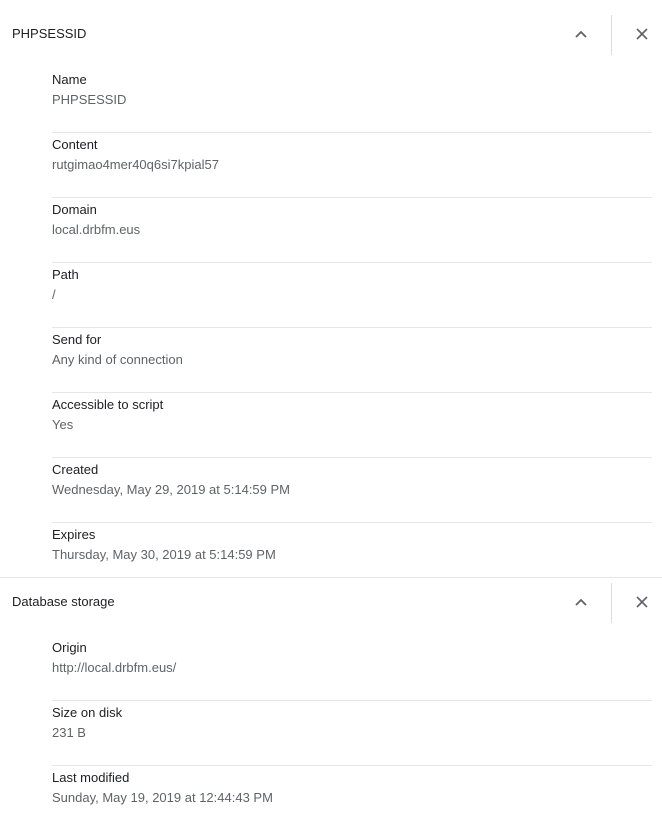 The image size is (662, 831). What do you see at coordinates (352, 425) in the screenshot?
I see `detail-row-accessible-to-script: Accessible to script Yes` at bounding box center [352, 425].